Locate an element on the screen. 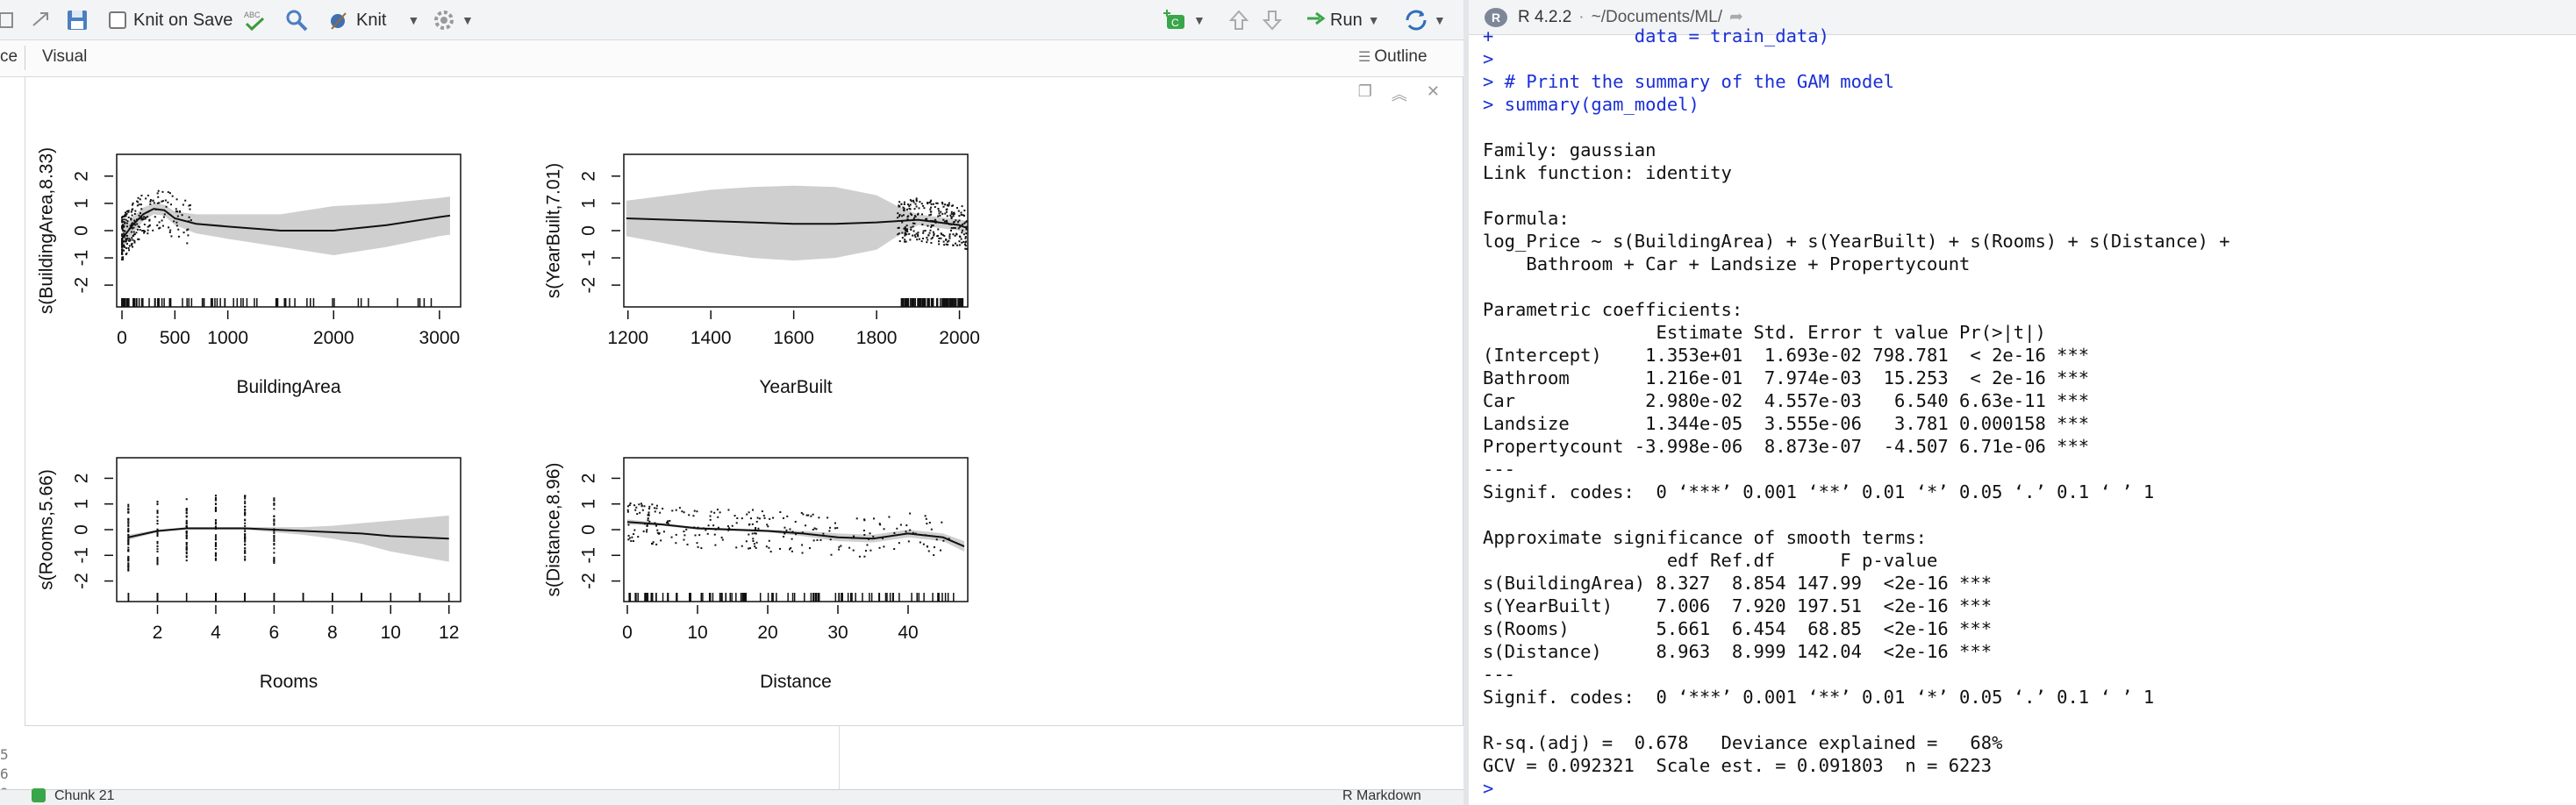 Image resolution: width=2576 pixels, height=805 pixels. go-to-previous-chunk-icon is located at coordinates (1239, 20).